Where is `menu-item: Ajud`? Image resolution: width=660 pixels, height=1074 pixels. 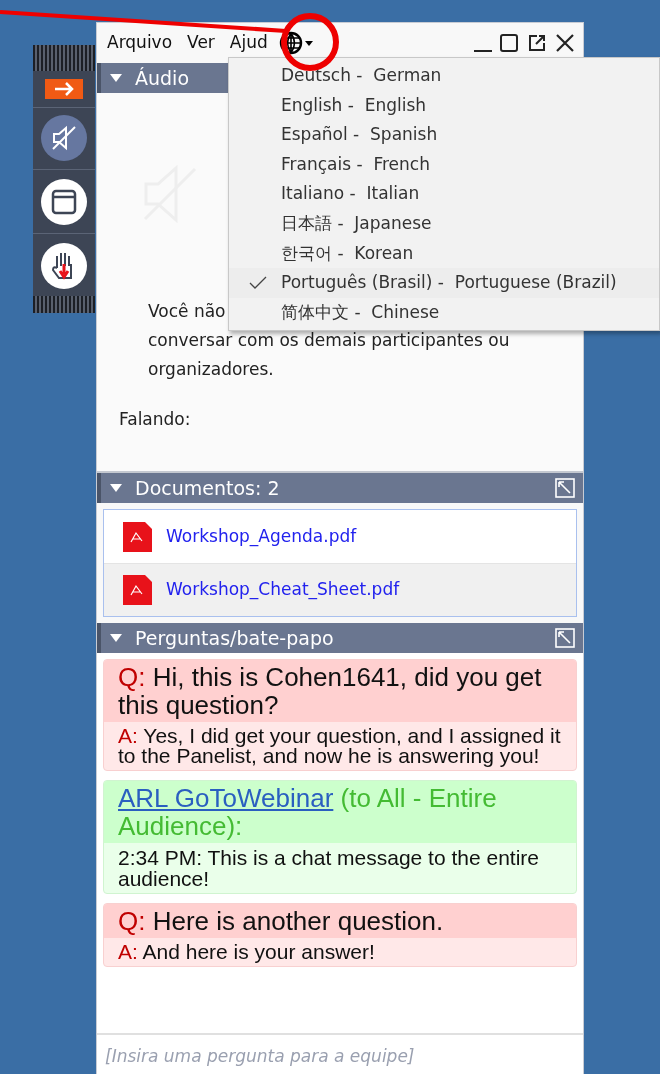 menu-item: Ajud is located at coordinates (248, 43).